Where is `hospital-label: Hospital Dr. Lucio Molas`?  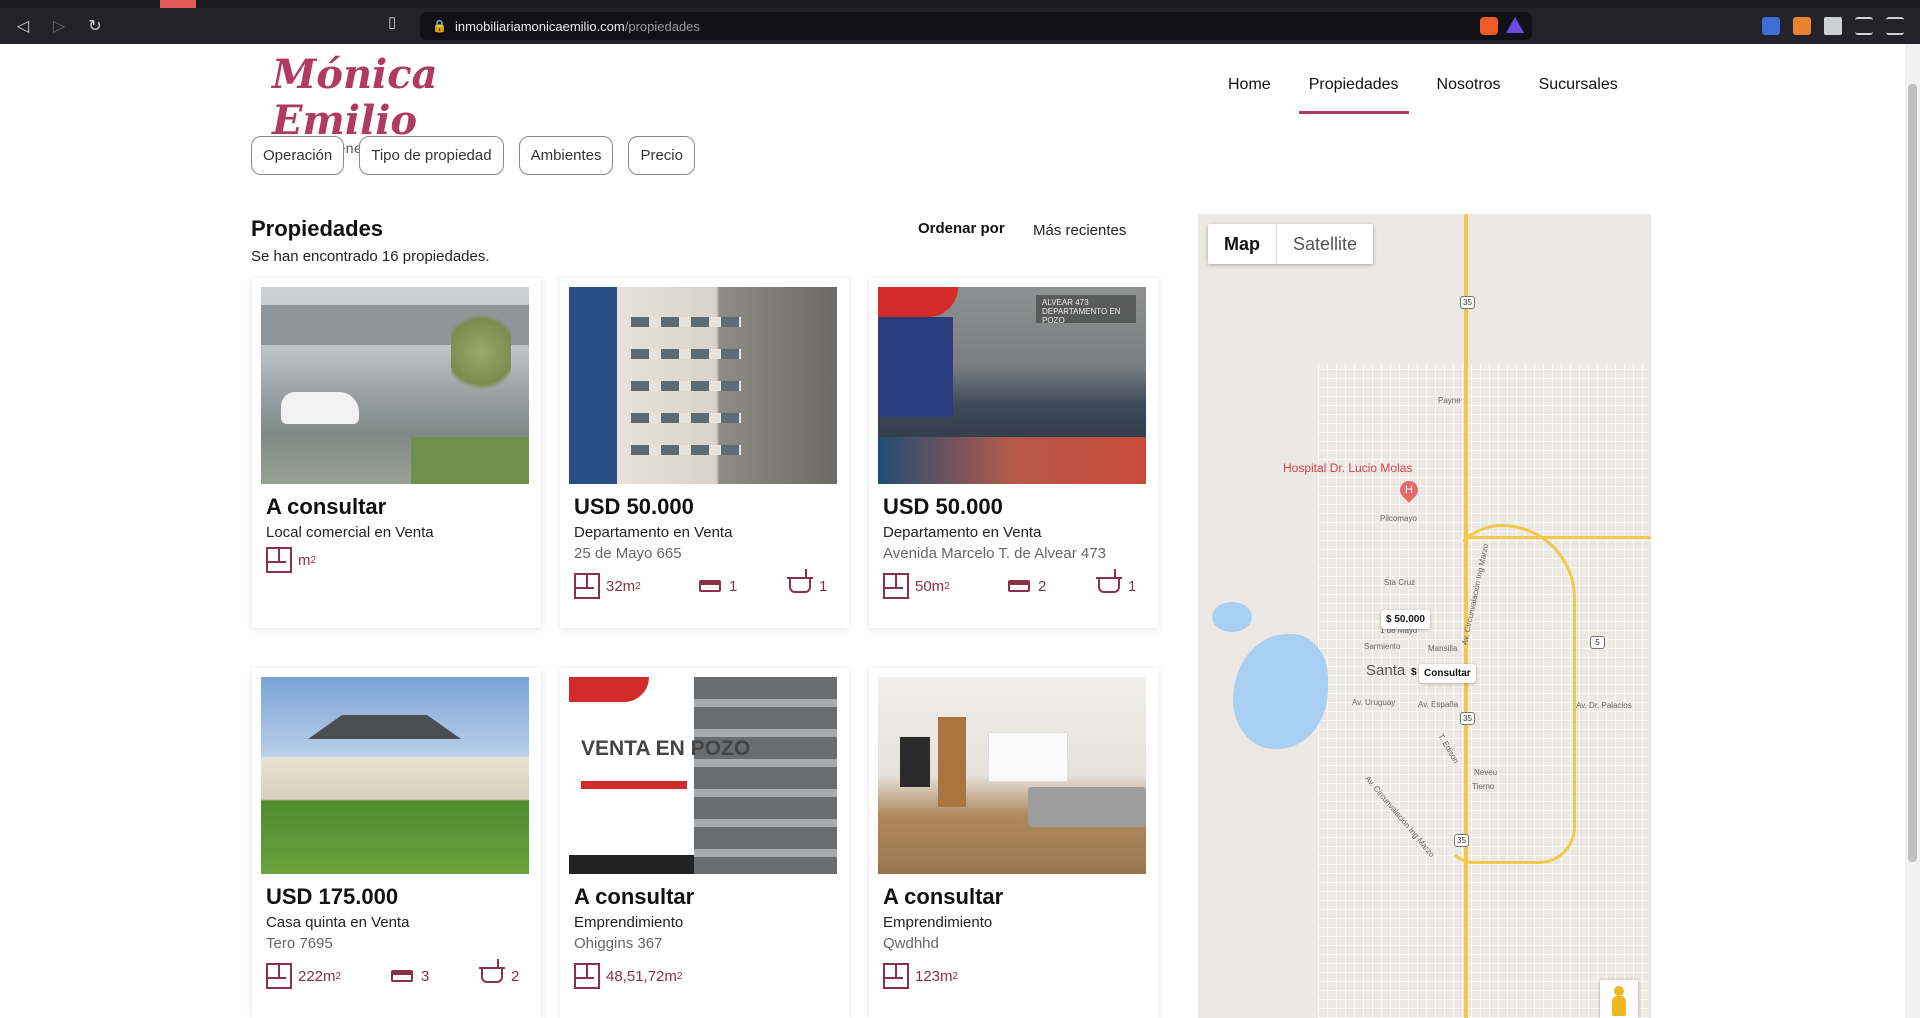
hospital-label: Hospital Dr. Lucio Molas is located at coordinates (1347, 468).